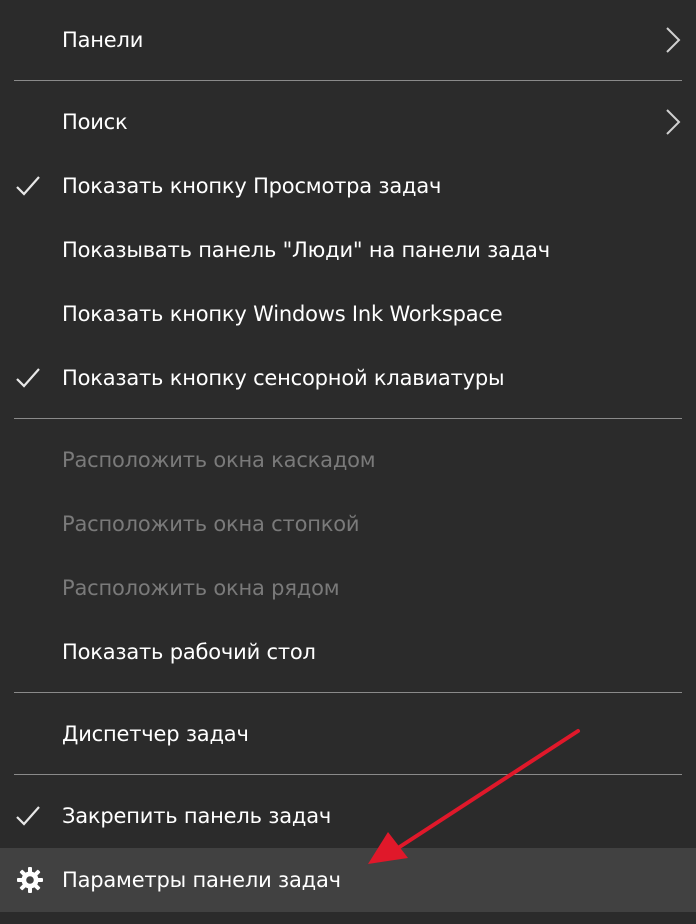 The height and width of the screenshot is (924, 696). What do you see at coordinates (211, 524) in the screenshot?
I see `menu-item-label: Расположить окна стопкой` at bounding box center [211, 524].